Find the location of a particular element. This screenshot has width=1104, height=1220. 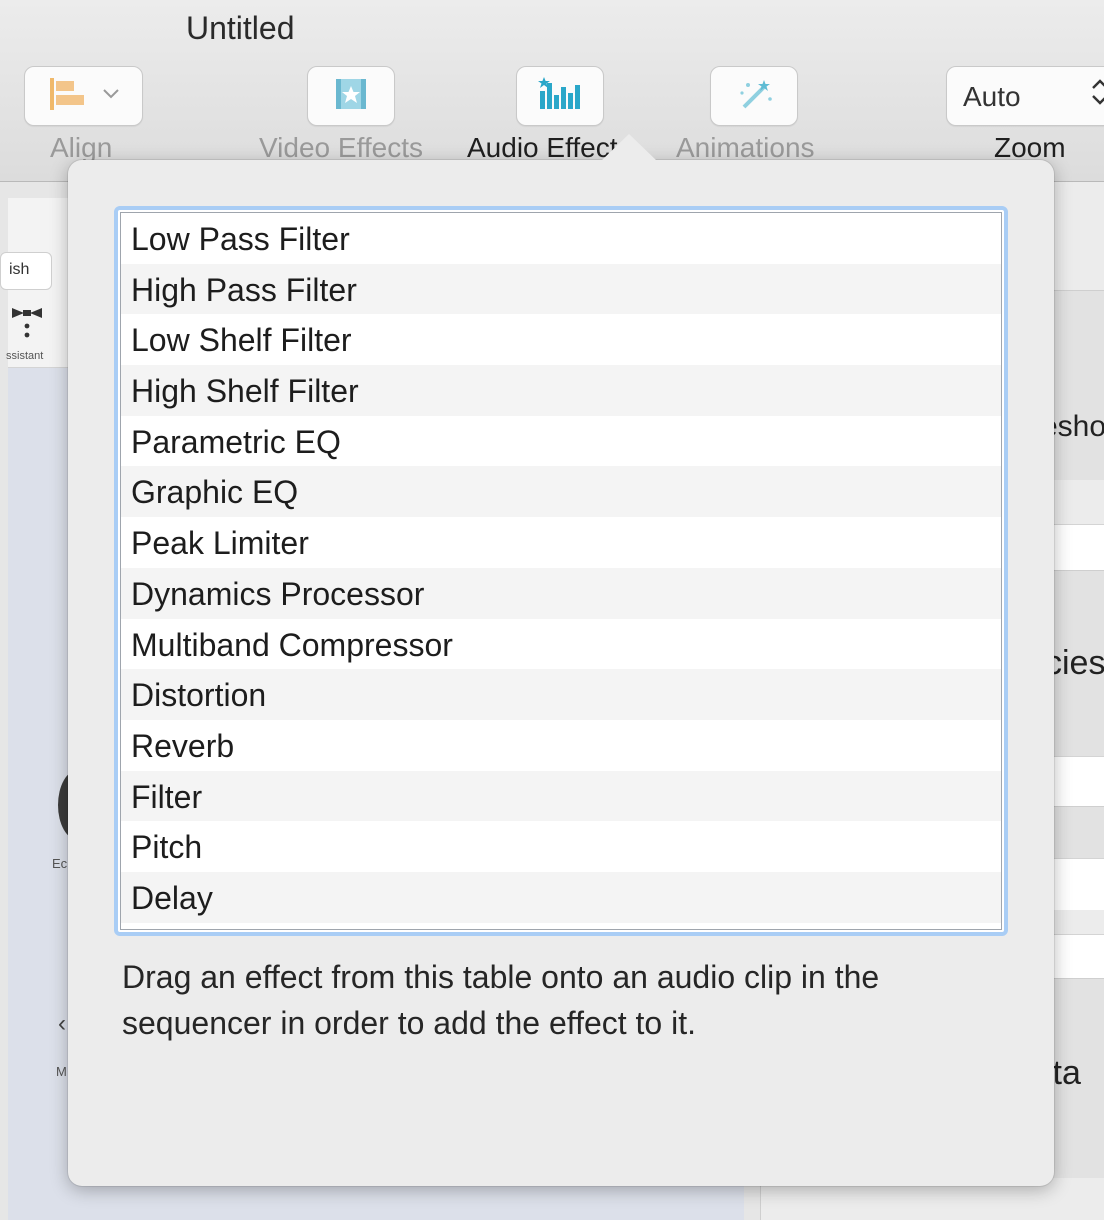

audio-effects-icon is located at coordinates (560, 96).